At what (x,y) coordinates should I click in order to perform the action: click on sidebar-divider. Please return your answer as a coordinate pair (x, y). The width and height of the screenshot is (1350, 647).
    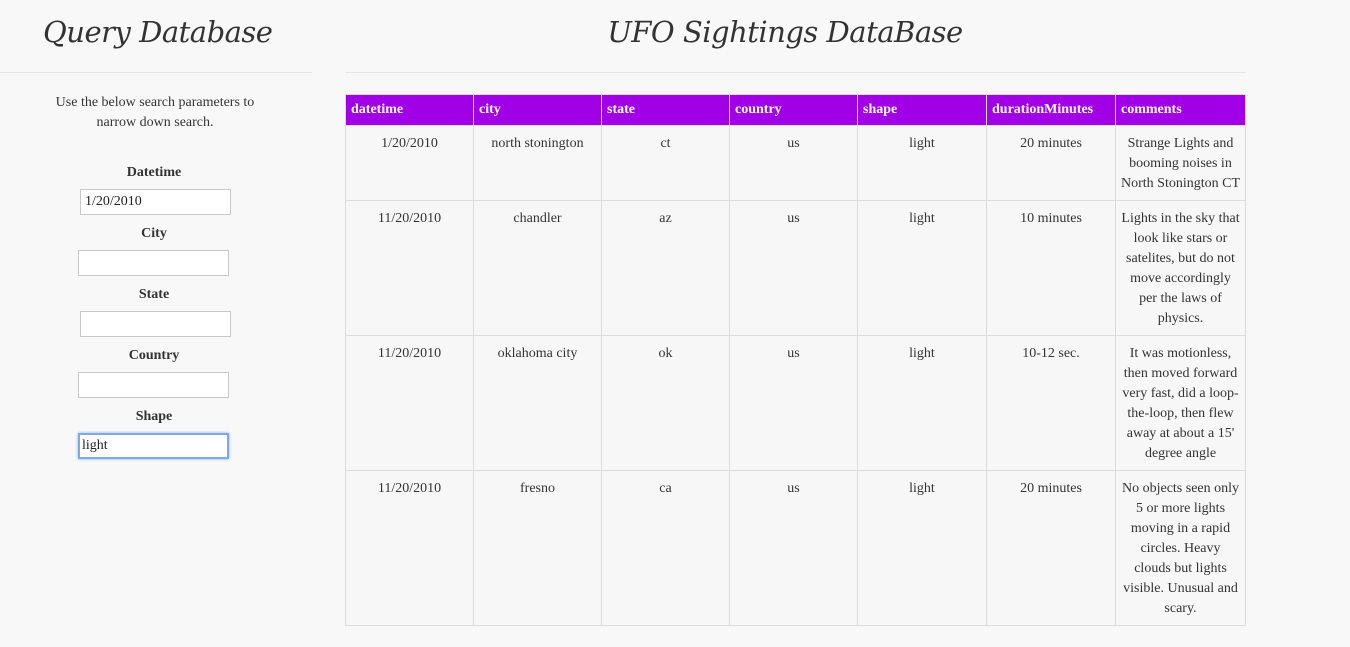
    Looking at the image, I should click on (156, 72).